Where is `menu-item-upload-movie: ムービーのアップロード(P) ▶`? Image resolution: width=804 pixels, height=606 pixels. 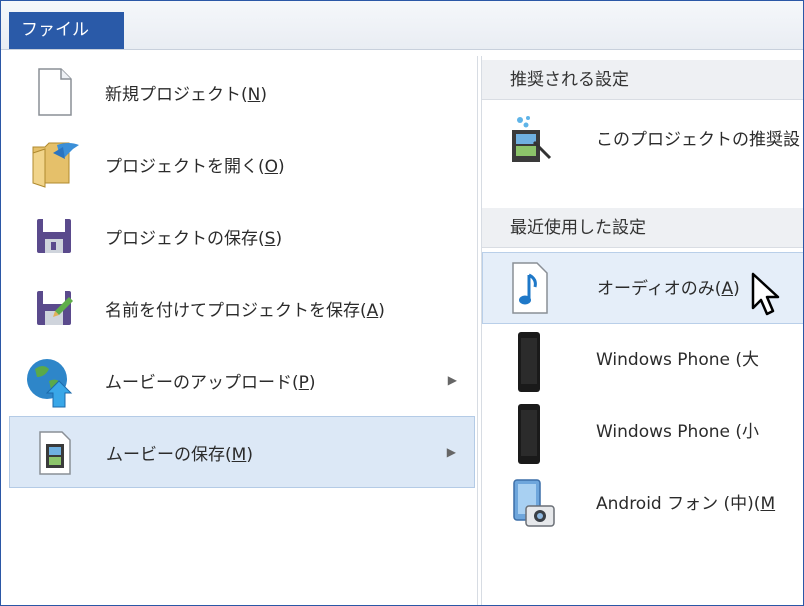 menu-item-upload-movie: ムービーのアップロード(P) ▶ is located at coordinates (242, 380).